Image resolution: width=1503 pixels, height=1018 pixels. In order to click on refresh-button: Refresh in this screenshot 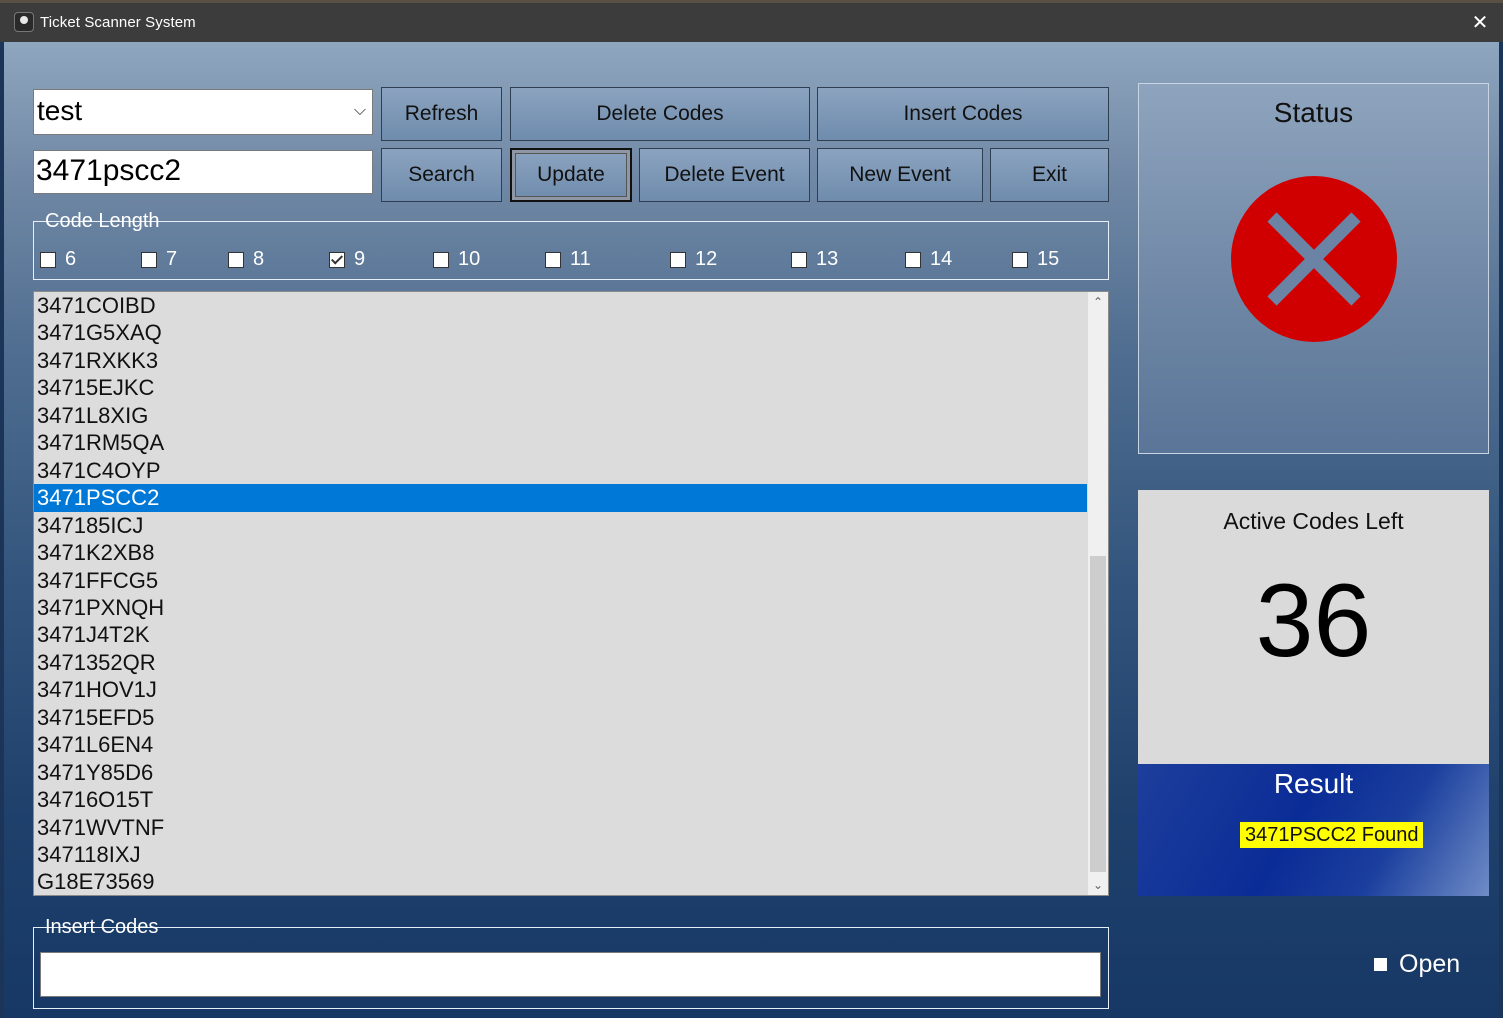, I will do `click(441, 114)`.